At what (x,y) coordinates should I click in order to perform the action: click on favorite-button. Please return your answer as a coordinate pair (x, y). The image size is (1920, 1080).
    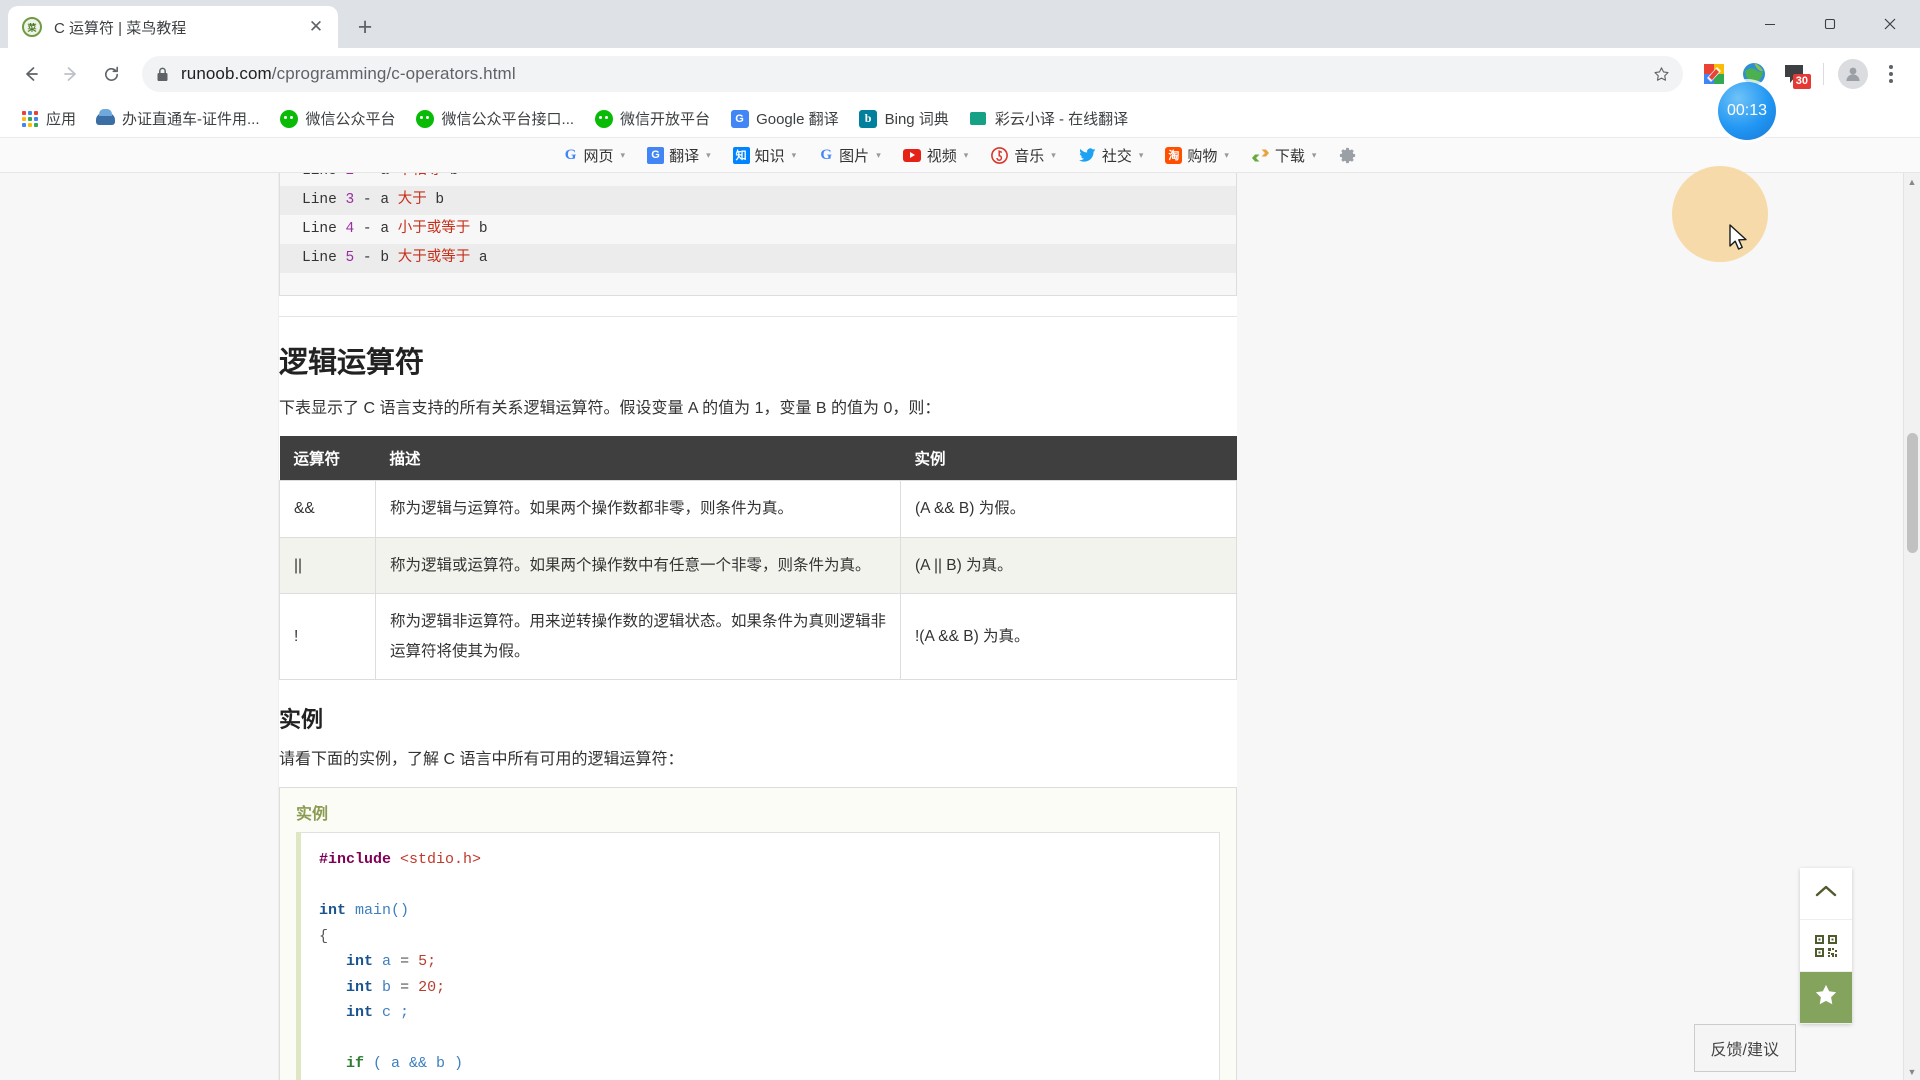
    Looking at the image, I should click on (1826, 998).